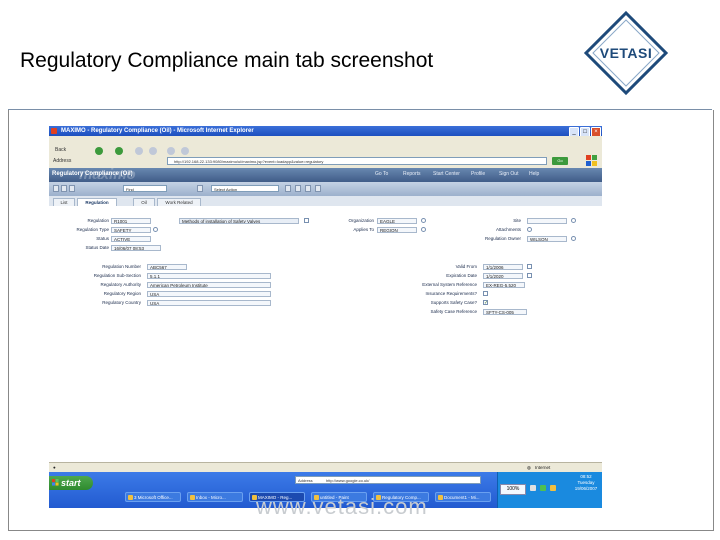 This screenshot has height=540, width=720. What do you see at coordinates (508, 229) in the screenshot?
I see `attachments-label: Attachments` at bounding box center [508, 229].